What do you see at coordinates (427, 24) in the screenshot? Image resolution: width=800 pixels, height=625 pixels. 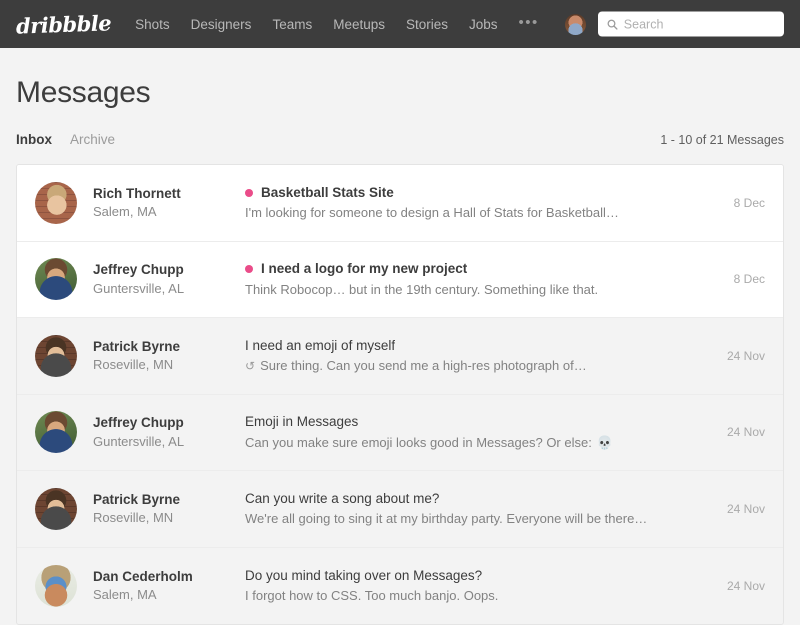 I see `nav-link-stories: Stories` at bounding box center [427, 24].